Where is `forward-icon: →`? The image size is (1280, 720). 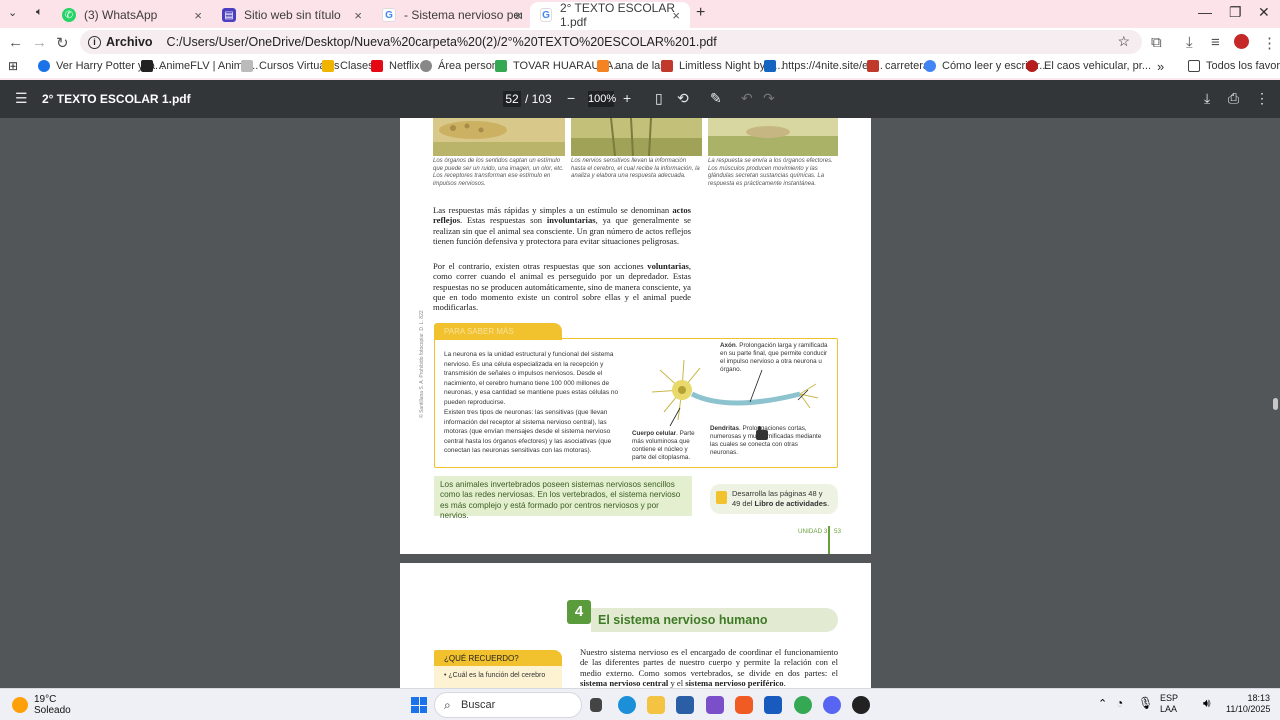
forward-icon: → is located at coordinates (39, 42).